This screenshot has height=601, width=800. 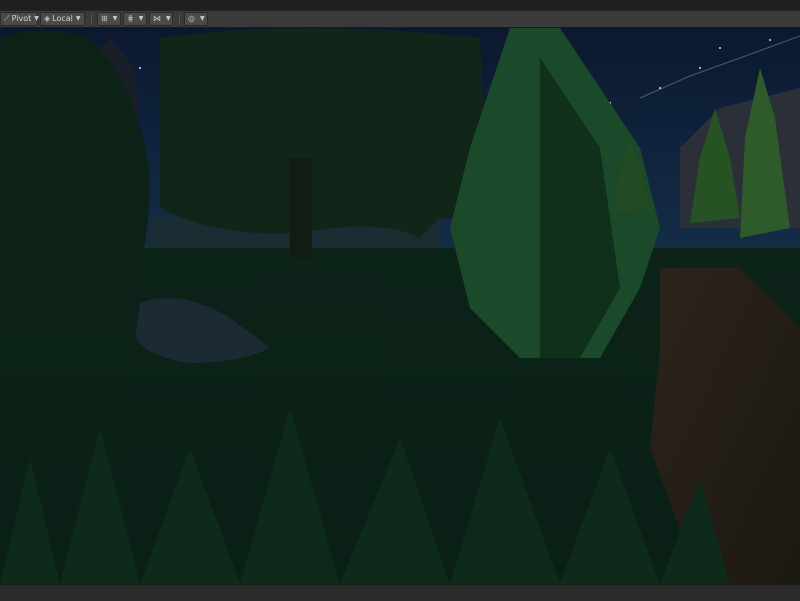 I want to click on pivot-dropdown: ⟋ Pivot ▼, so click(x=19, y=19).